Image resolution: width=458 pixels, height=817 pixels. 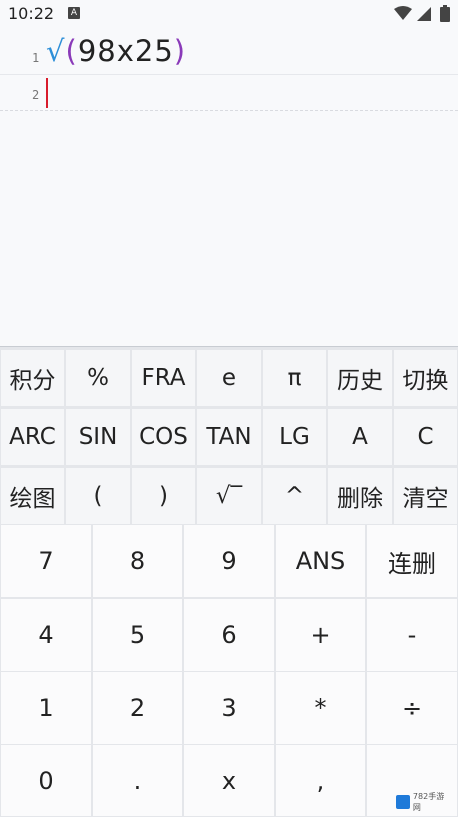 What do you see at coordinates (412, 635) in the screenshot?
I see `num-key: -` at bounding box center [412, 635].